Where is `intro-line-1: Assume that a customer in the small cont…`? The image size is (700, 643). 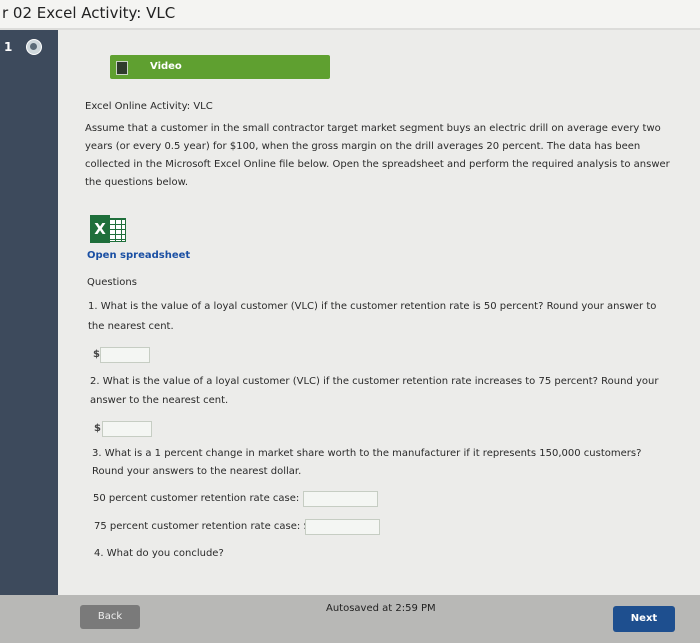
intro-line-1: Assume that a customer in the small cont… is located at coordinates (373, 128).